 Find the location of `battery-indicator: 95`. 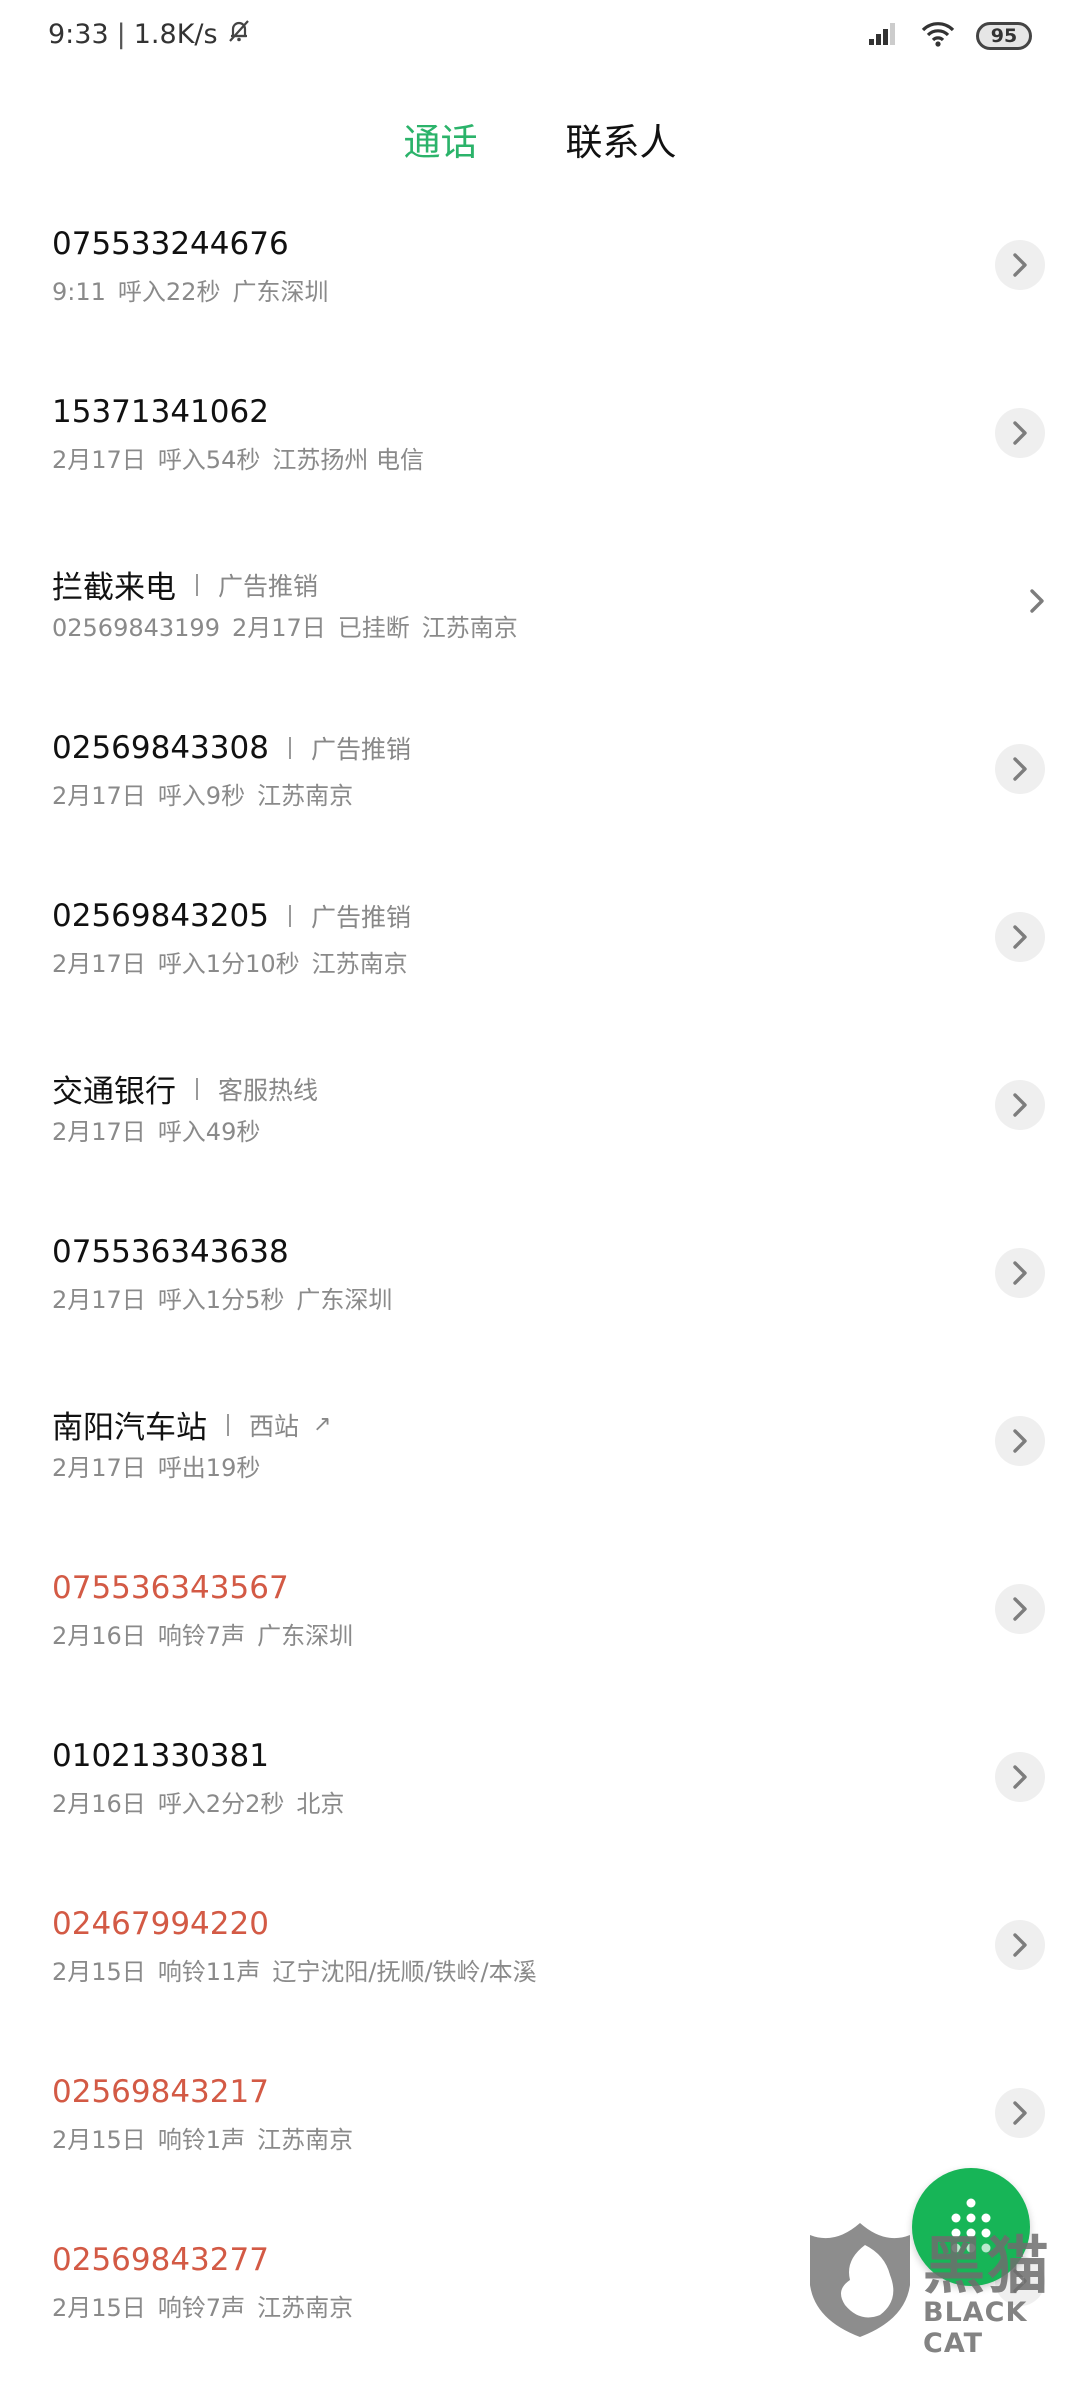

battery-indicator: 95 is located at coordinates (1004, 36).